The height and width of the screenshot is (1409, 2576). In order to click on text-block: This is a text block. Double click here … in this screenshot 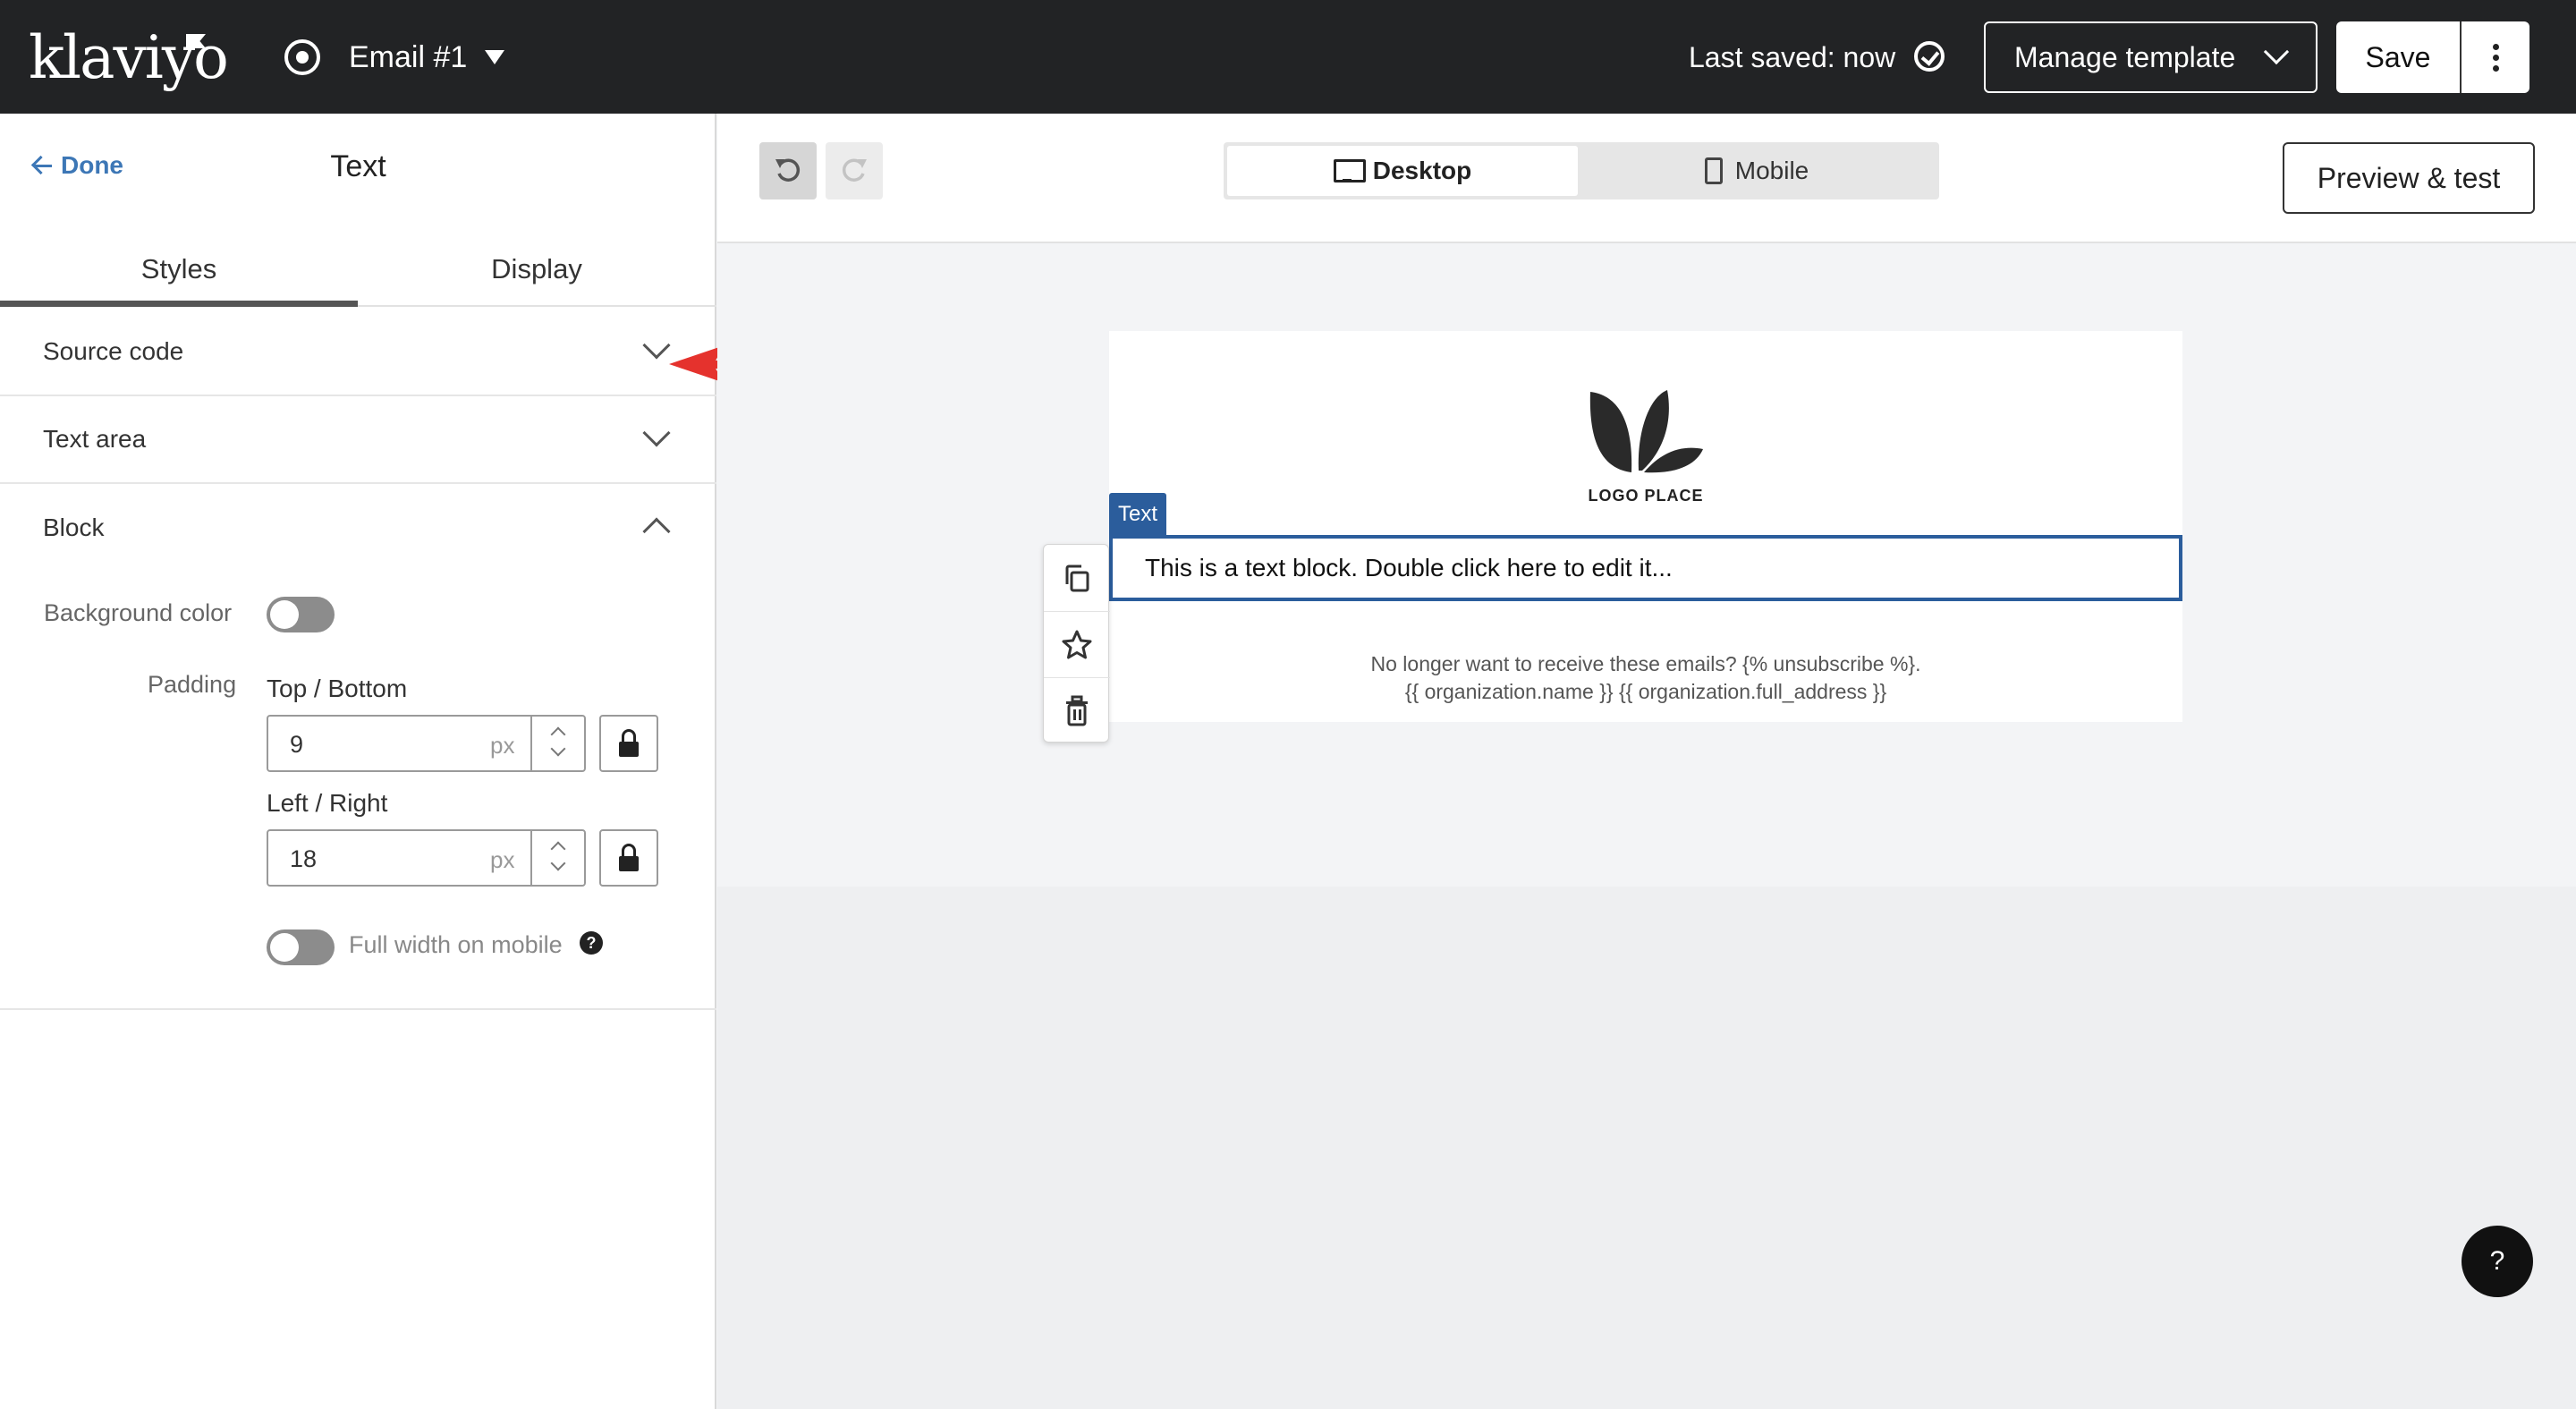, I will do `click(1645, 568)`.